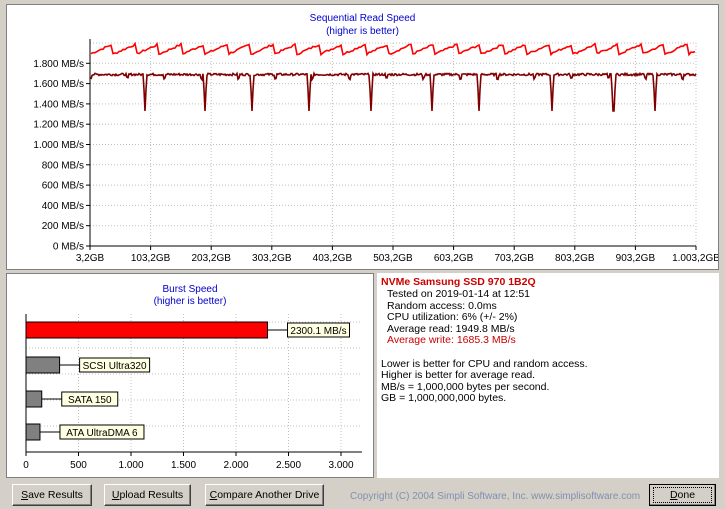 This screenshot has width=725, height=509. What do you see at coordinates (288, 465) in the screenshot?
I see `x-tick-label: 2.500` at bounding box center [288, 465].